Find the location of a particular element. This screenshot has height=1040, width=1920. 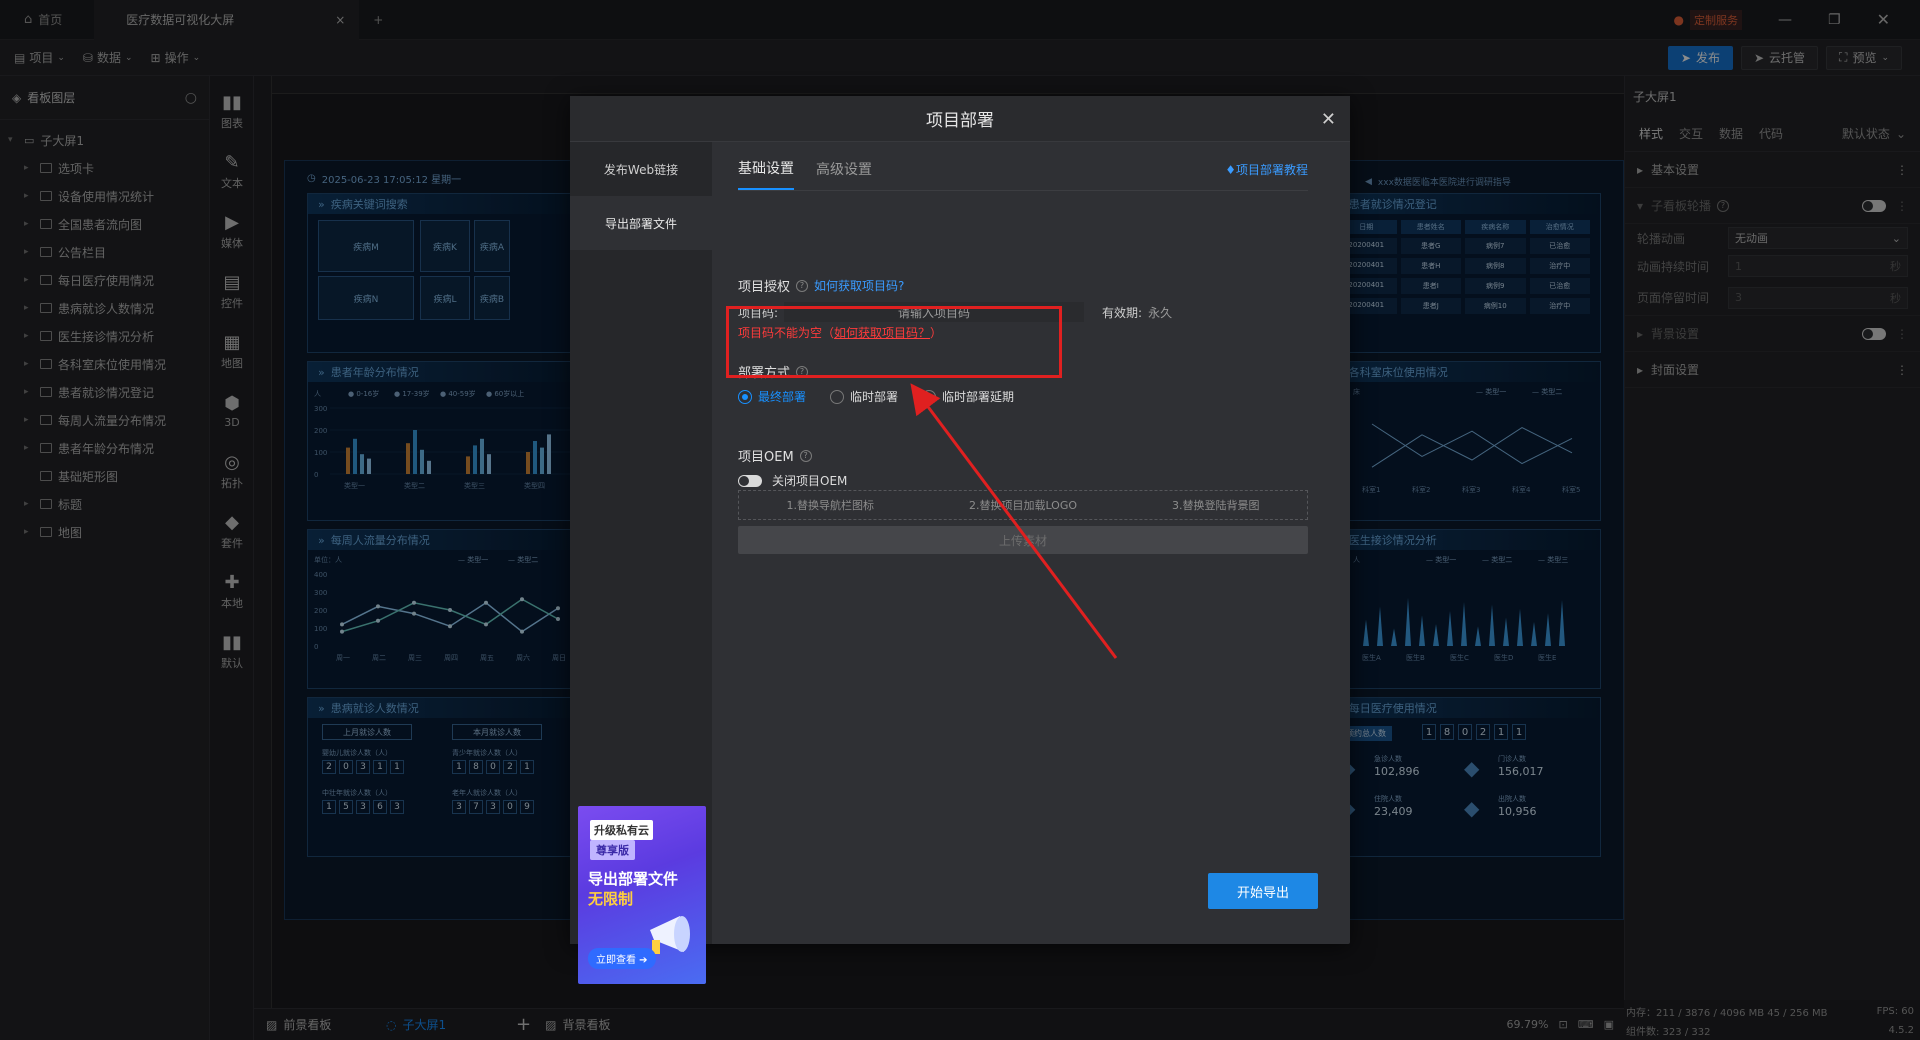

deploy-option-extend-label: 临时部署延期 is located at coordinates (978, 397).